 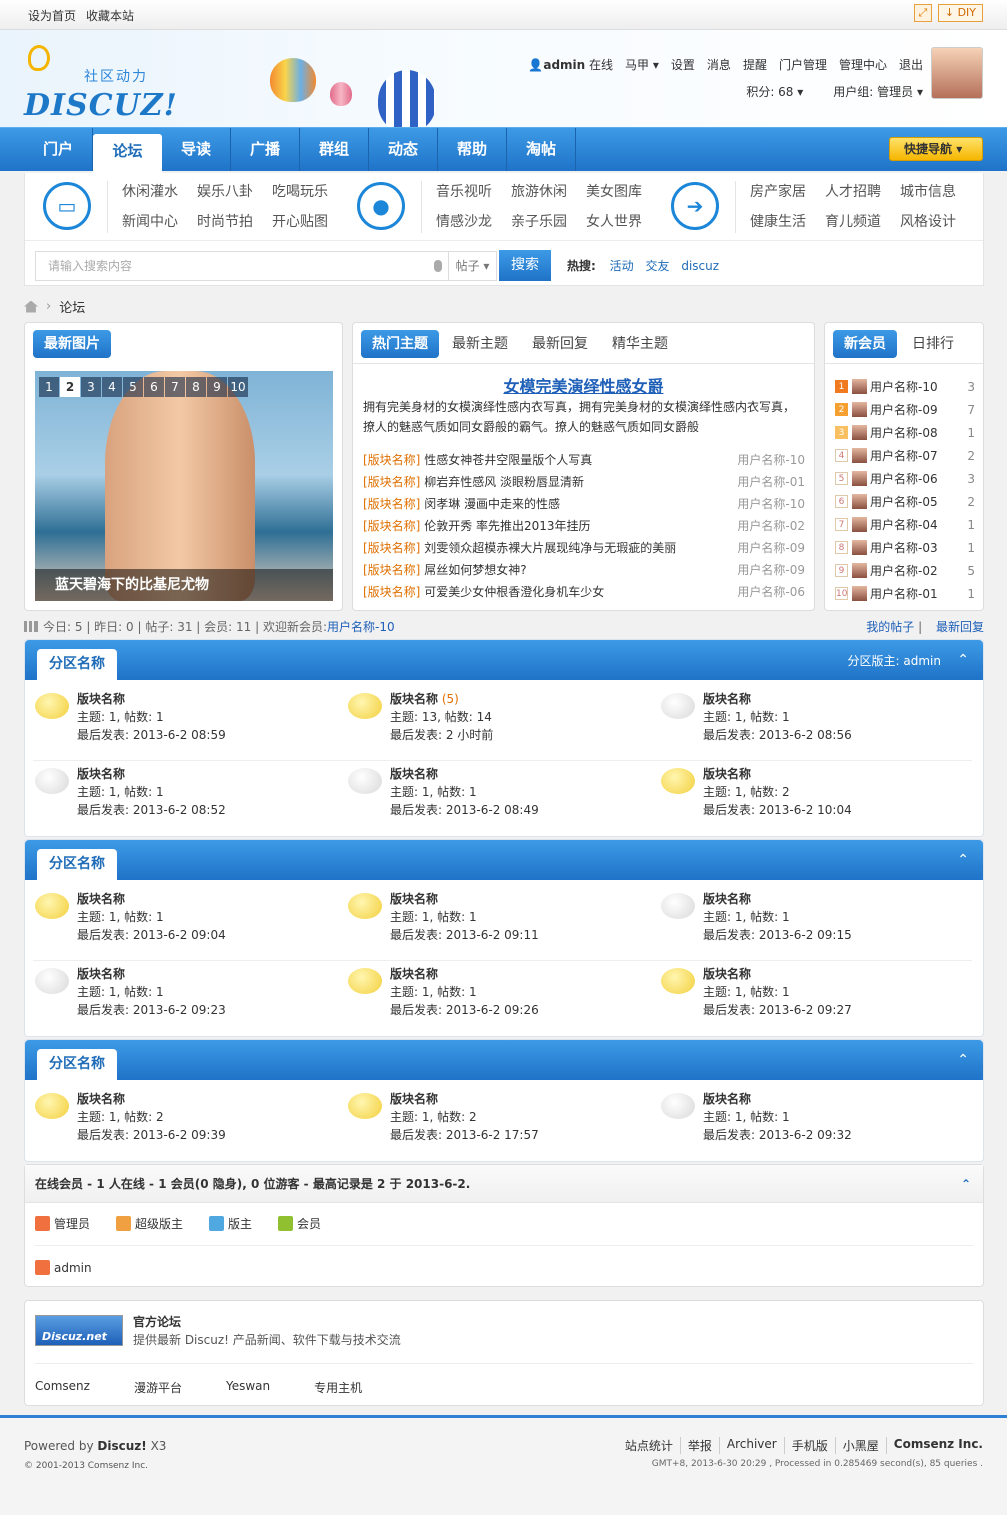 What do you see at coordinates (196, 387) in the screenshot?
I see `page-number: 8` at bounding box center [196, 387].